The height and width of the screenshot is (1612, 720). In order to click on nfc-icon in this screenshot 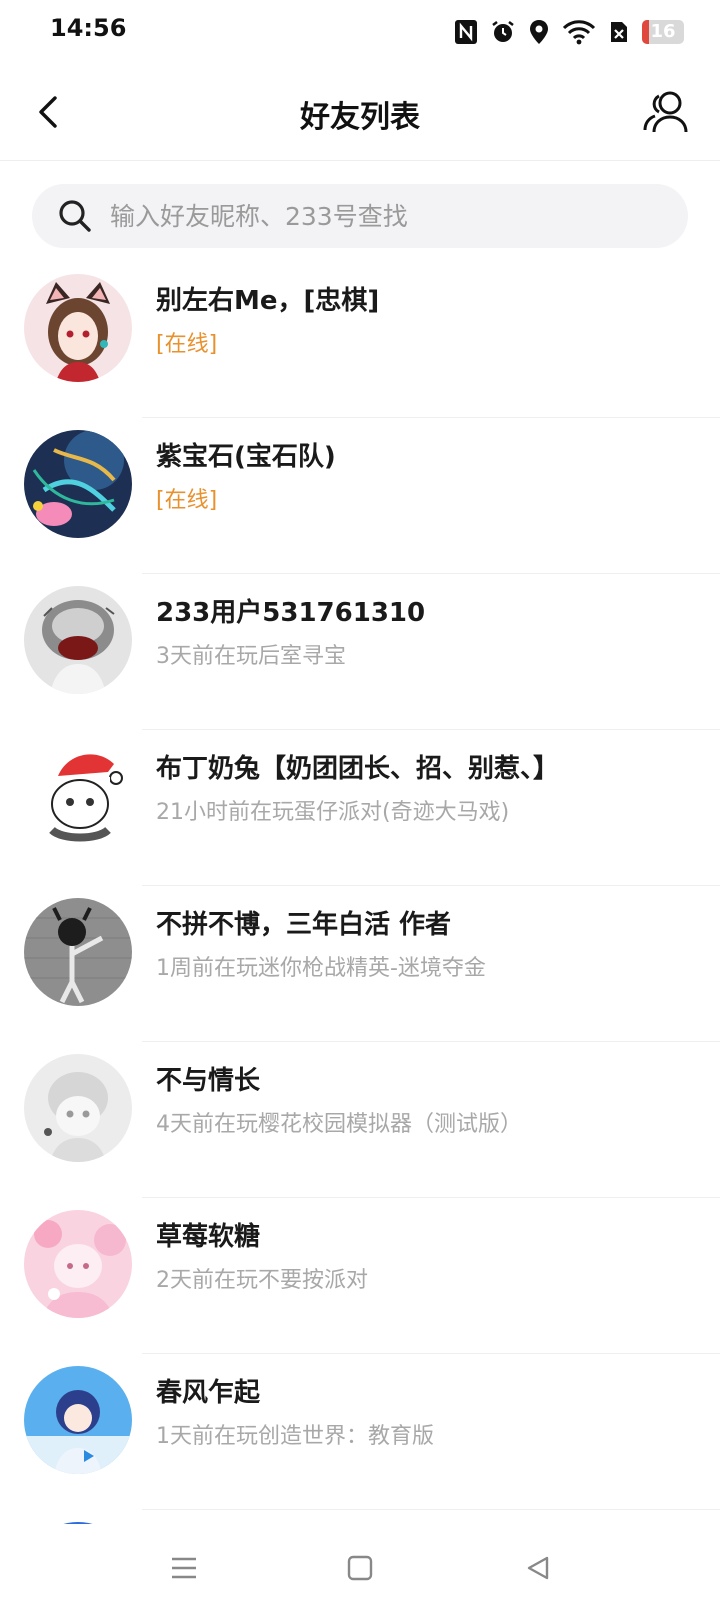, I will do `click(466, 32)`.